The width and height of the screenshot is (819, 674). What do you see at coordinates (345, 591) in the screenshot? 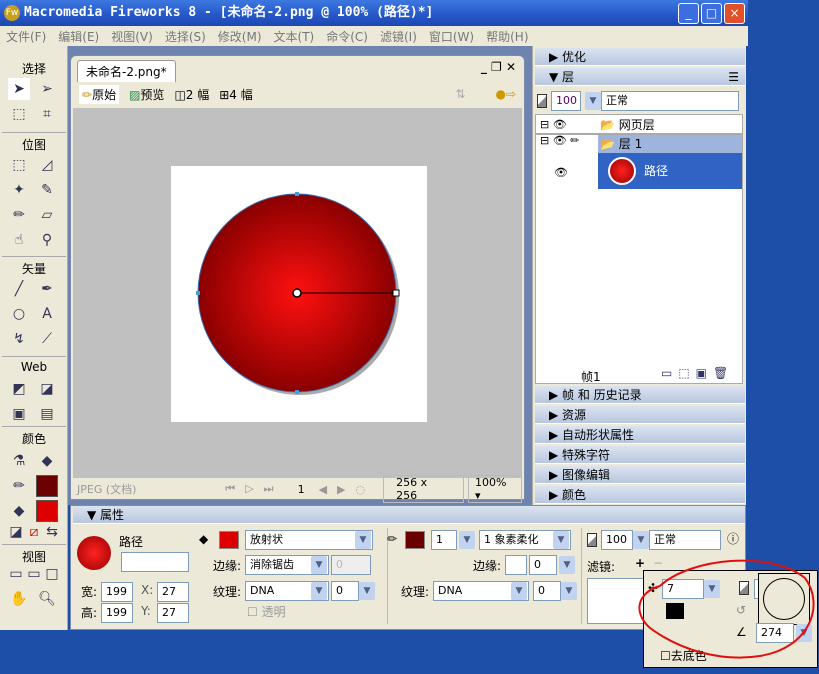
I see `texture-amount-input: 0` at bounding box center [345, 591].